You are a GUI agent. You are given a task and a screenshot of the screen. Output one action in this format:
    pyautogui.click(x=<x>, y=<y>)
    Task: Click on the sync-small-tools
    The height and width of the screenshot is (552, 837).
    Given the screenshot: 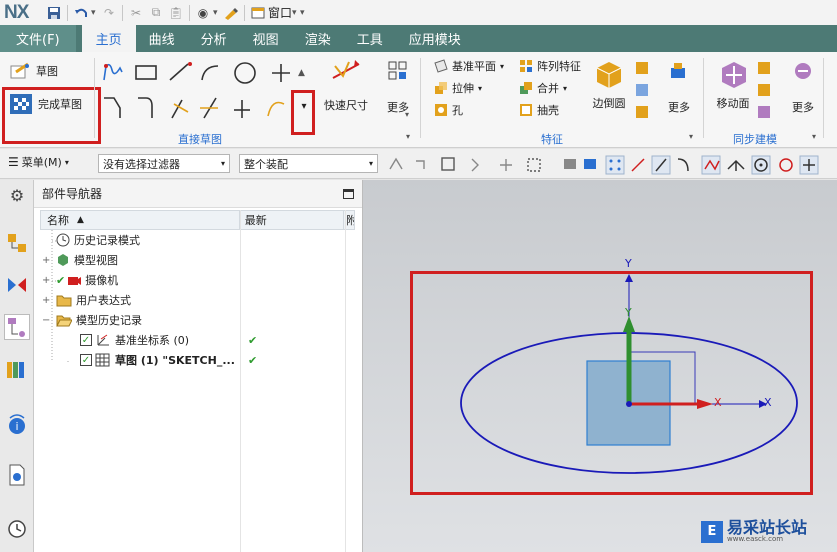 What is the action you would take?
    pyautogui.click(x=764, y=90)
    